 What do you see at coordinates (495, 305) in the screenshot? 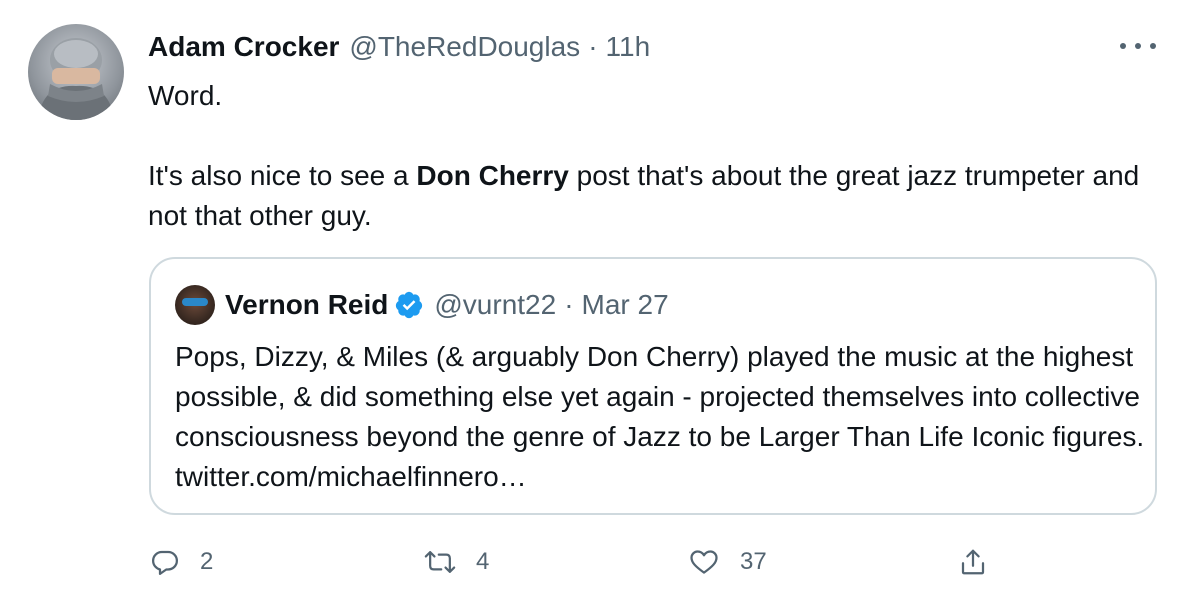
I see `quoted-author-handle: @vurnt22` at bounding box center [495, 305].